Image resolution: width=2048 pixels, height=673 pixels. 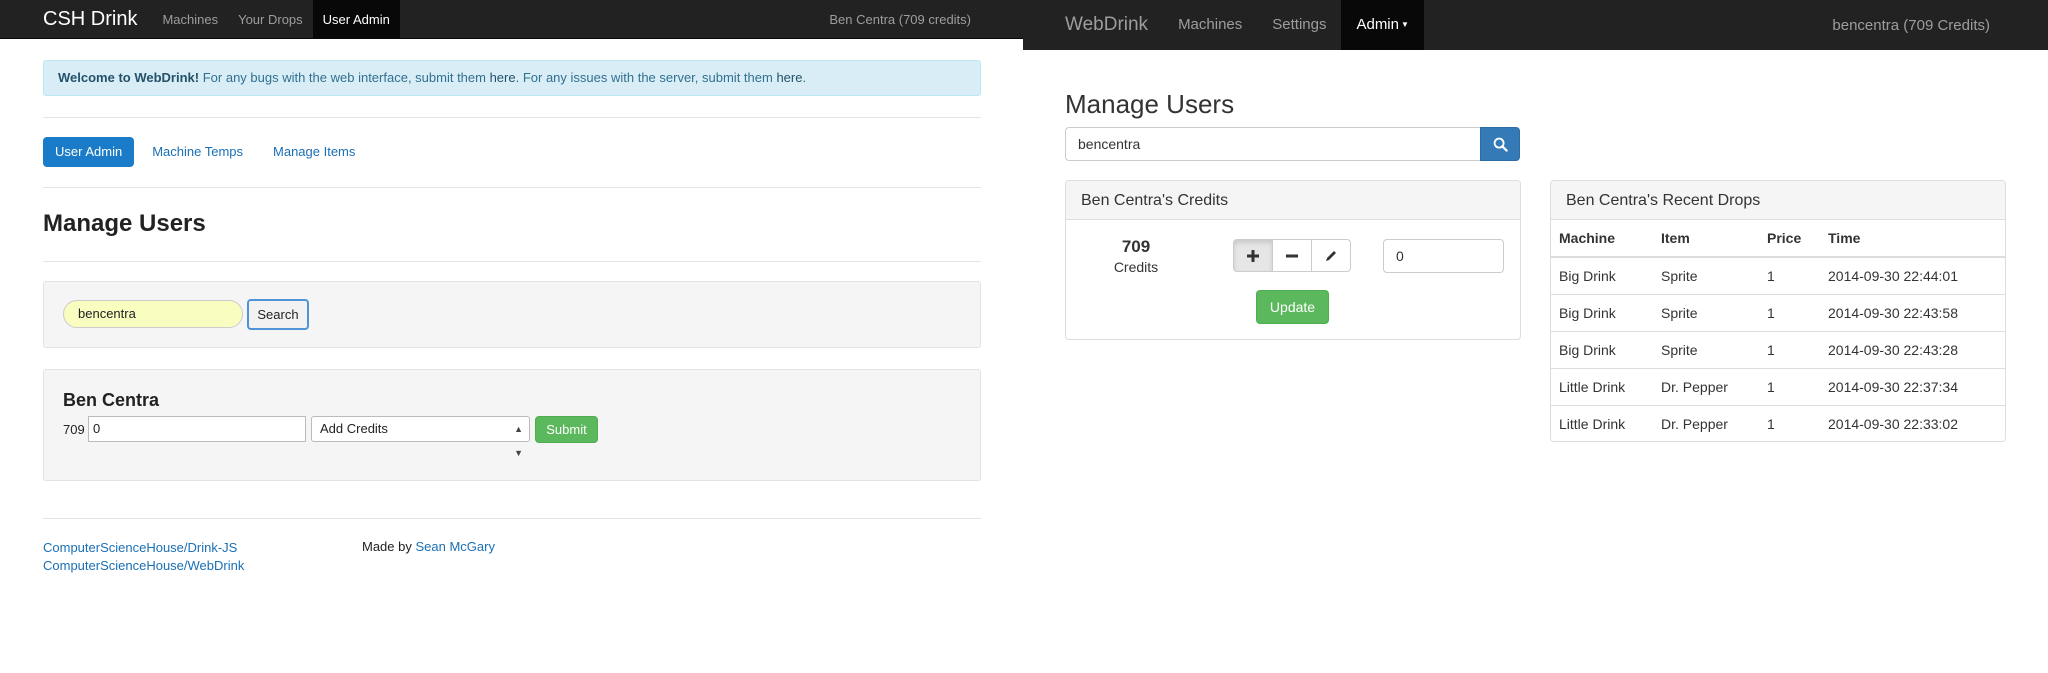 What do you see at coordinates (804, 77) in the screenshot?
I see `alert-text: .` at bounding box center [804, 77].